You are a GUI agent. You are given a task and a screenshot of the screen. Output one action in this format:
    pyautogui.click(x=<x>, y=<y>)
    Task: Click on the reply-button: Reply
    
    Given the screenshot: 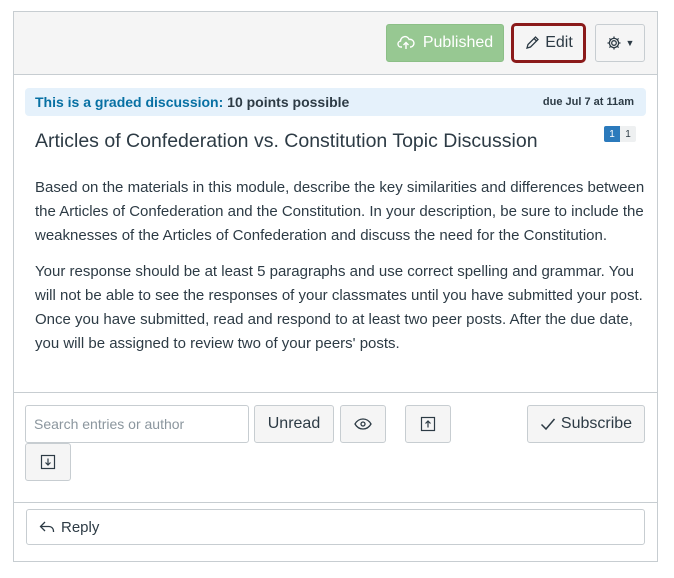 What is the action you would take?
    pyautogui.click(x=335, y=527)
    